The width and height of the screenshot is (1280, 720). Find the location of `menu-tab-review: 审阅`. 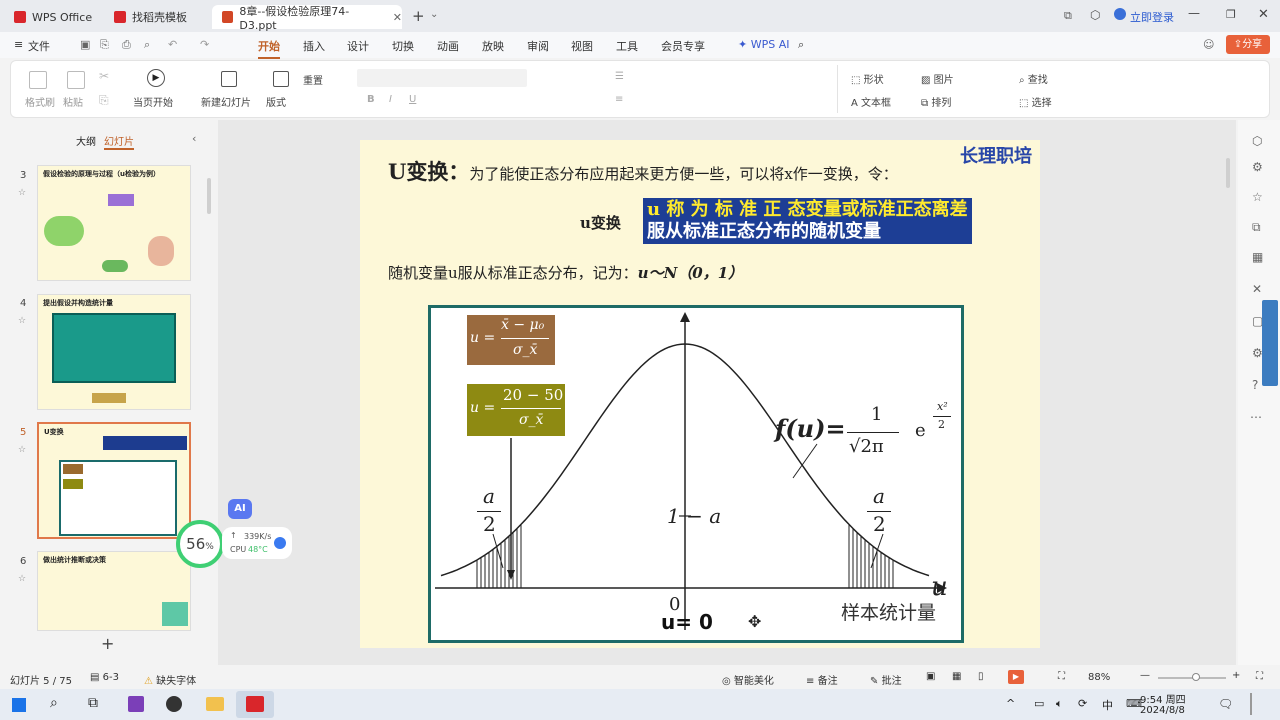

menu-tab-review: 审阅 is located at coordinates (538, 46).